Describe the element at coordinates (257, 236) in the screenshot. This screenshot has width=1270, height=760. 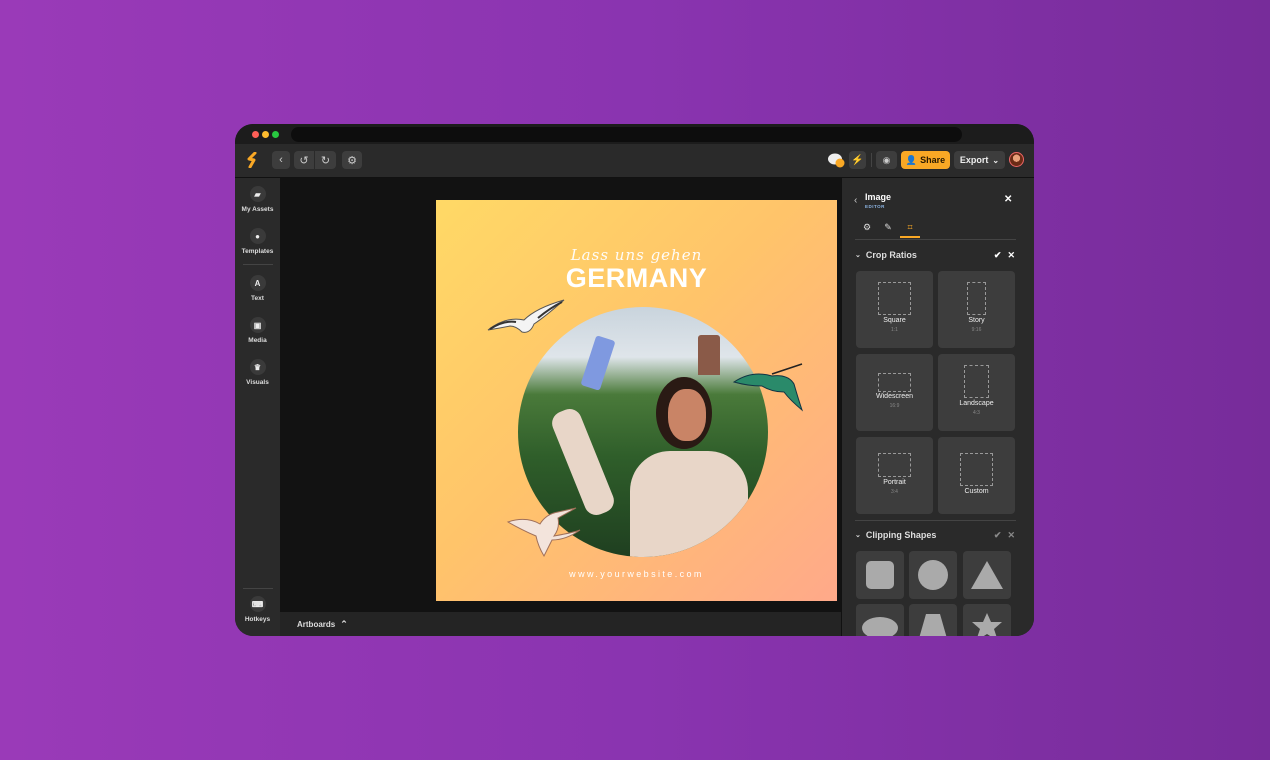
I see `templates-icon: ●` at that location.